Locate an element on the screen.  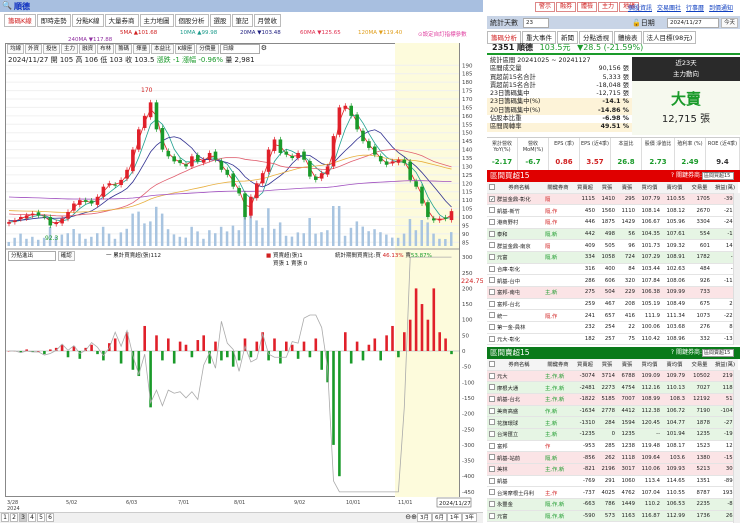
confirm-button: 確認 is located at coordinates (66, 256).